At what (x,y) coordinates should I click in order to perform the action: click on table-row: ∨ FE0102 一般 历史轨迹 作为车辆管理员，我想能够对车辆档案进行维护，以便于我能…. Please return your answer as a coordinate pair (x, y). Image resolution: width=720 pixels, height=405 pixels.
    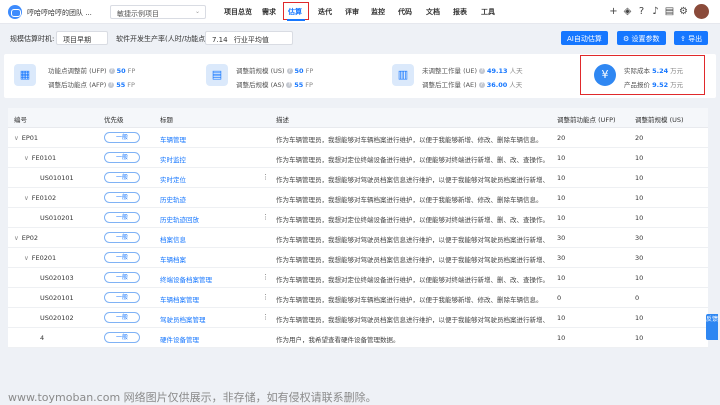
    Looking at the image, I should click on (358, 198).